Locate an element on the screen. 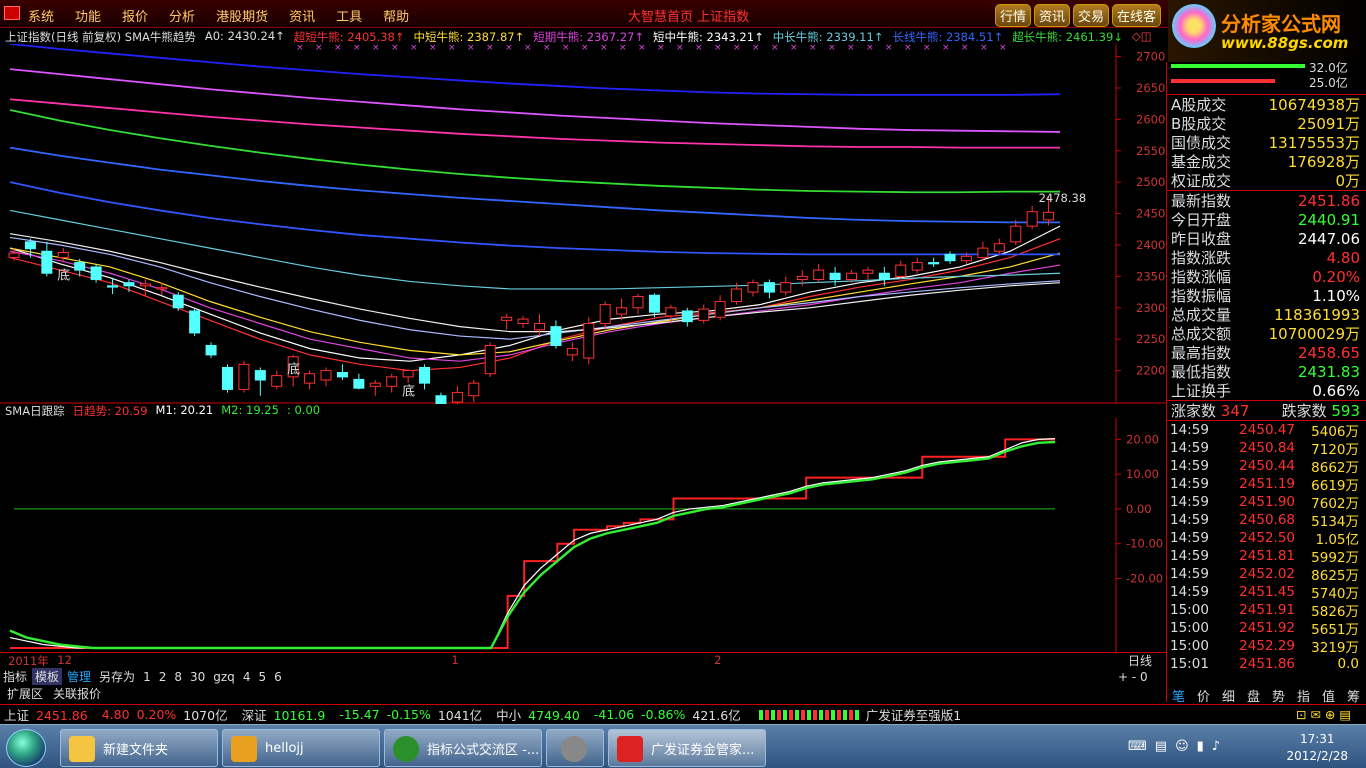 The image size is (1366, 768). clock-time: 17:31 is located at coordinates (1317, 739).